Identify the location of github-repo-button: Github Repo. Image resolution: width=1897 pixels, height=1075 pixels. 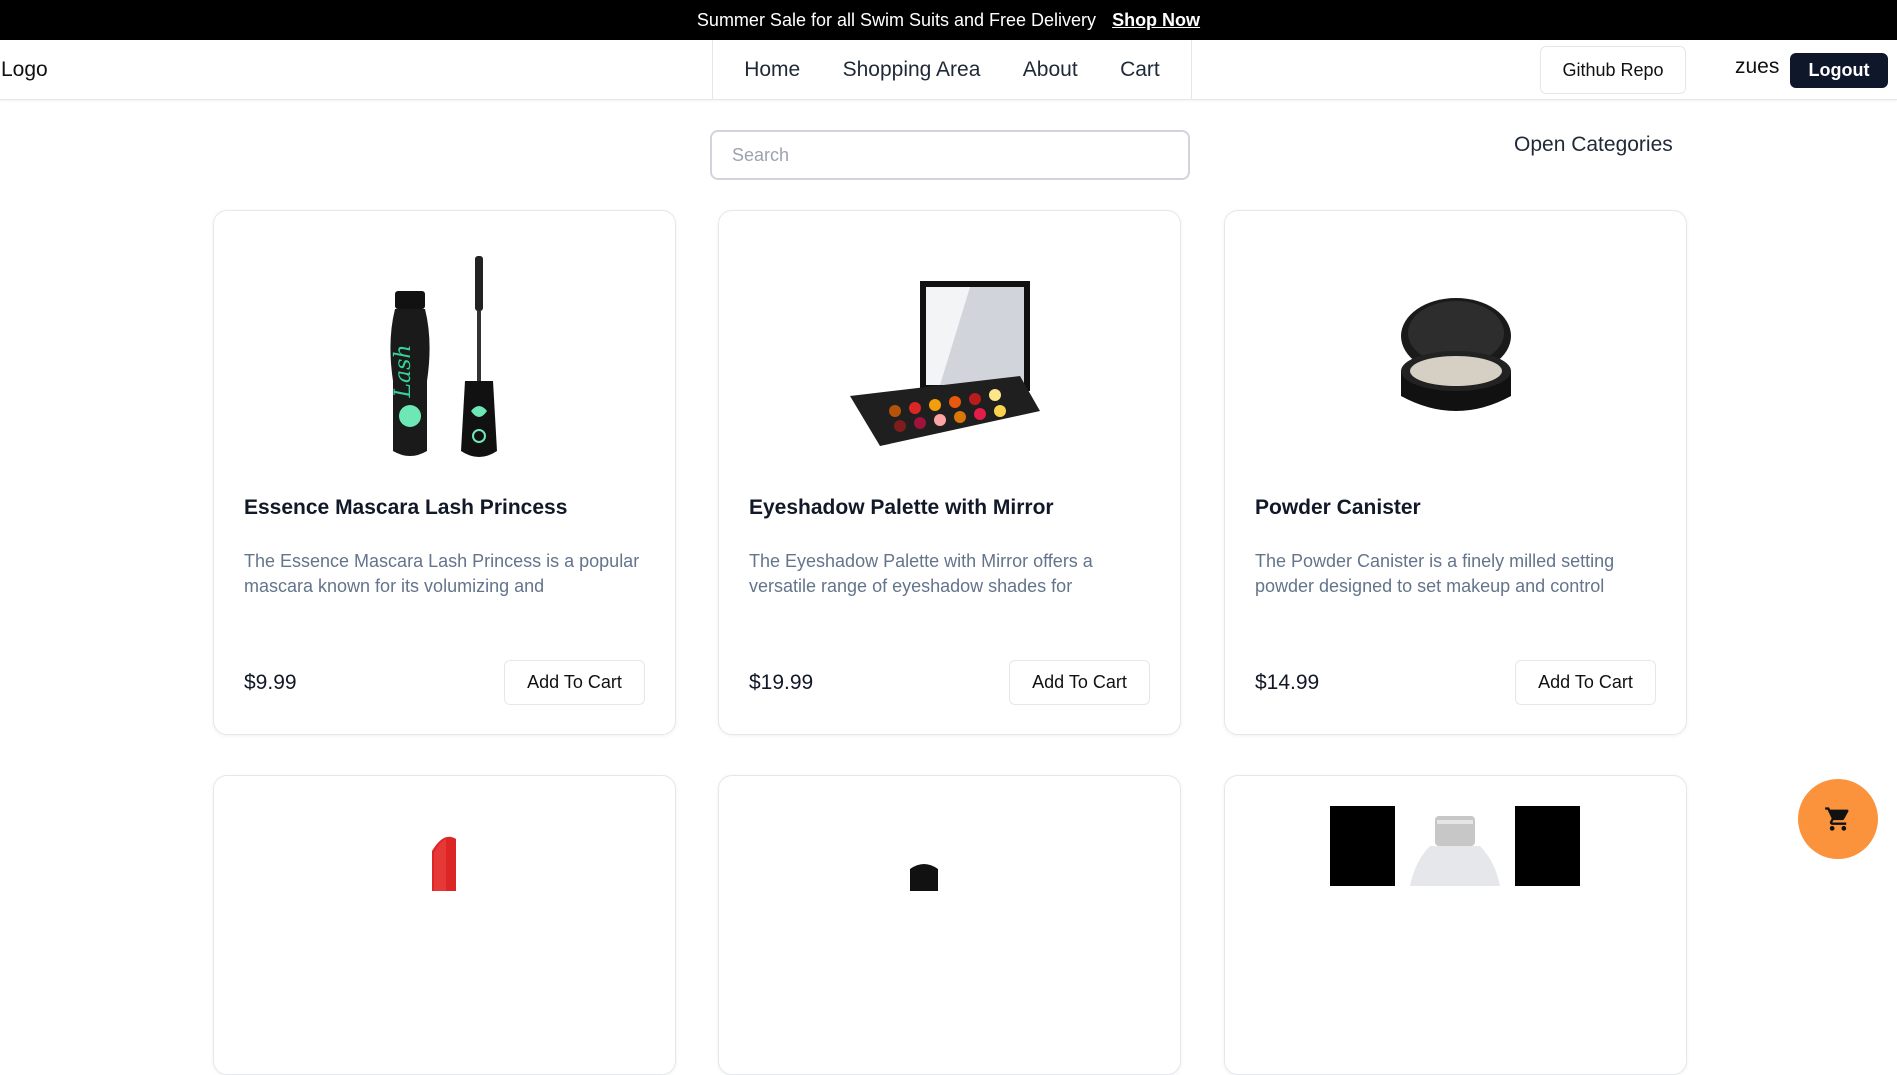
(1613, 70).